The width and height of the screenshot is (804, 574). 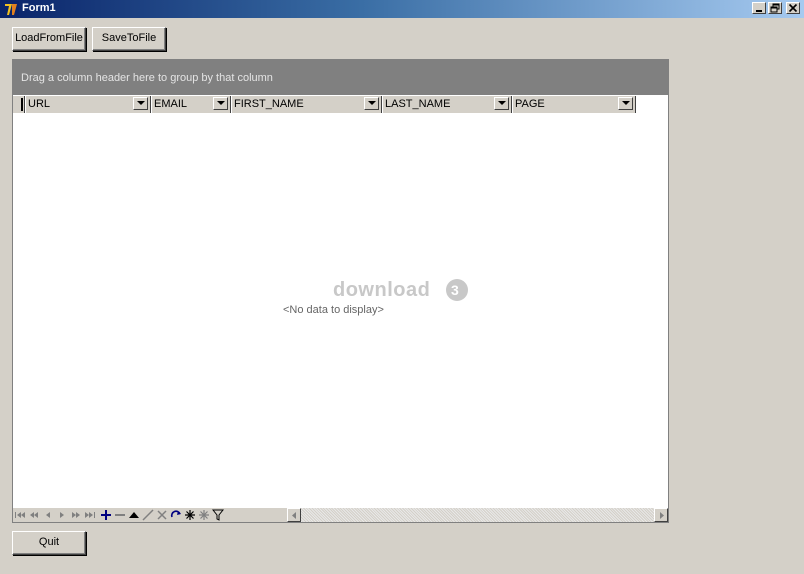 I want to click on prev-page-button, so click(x=34, y=515).